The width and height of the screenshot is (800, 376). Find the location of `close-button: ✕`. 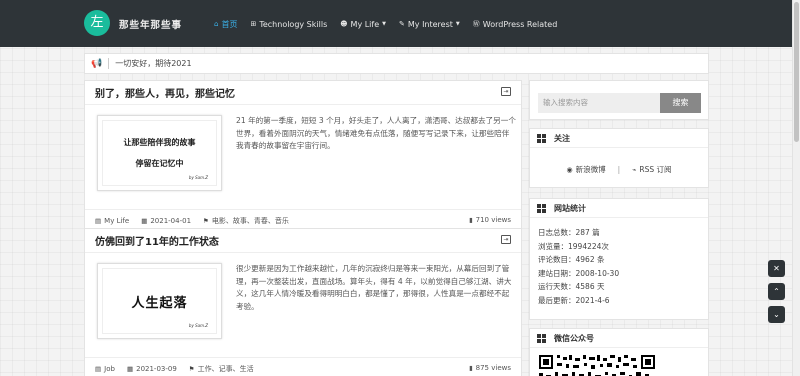

close-button: ✕ is located at coordinates (776, 268).